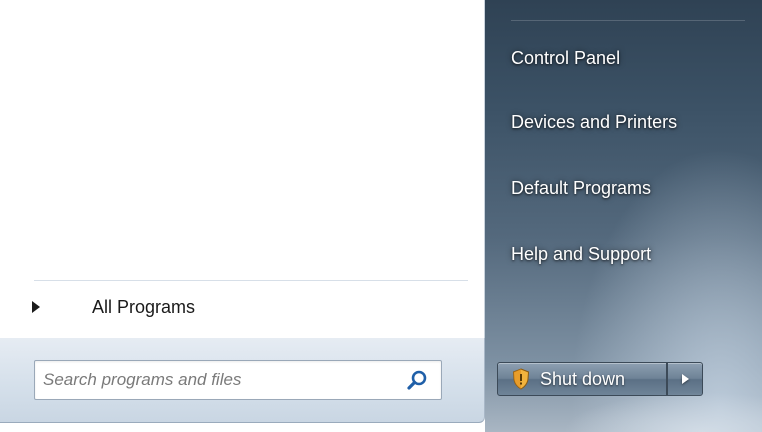 This screenshot has width=762, height=432. What do you see at coordinates (36, 307) in the screenshot?
I see `arrow-right-icon` at bounding box center [36, 307].